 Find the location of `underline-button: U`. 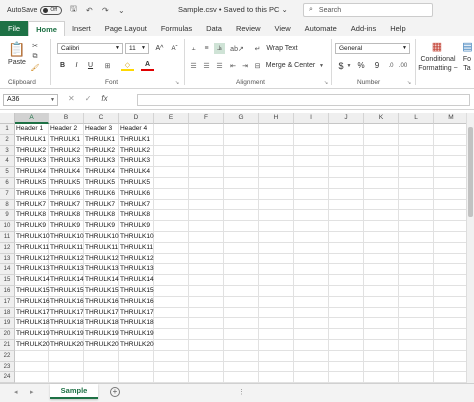

underline-button: U is located at coordinates (90, 65).